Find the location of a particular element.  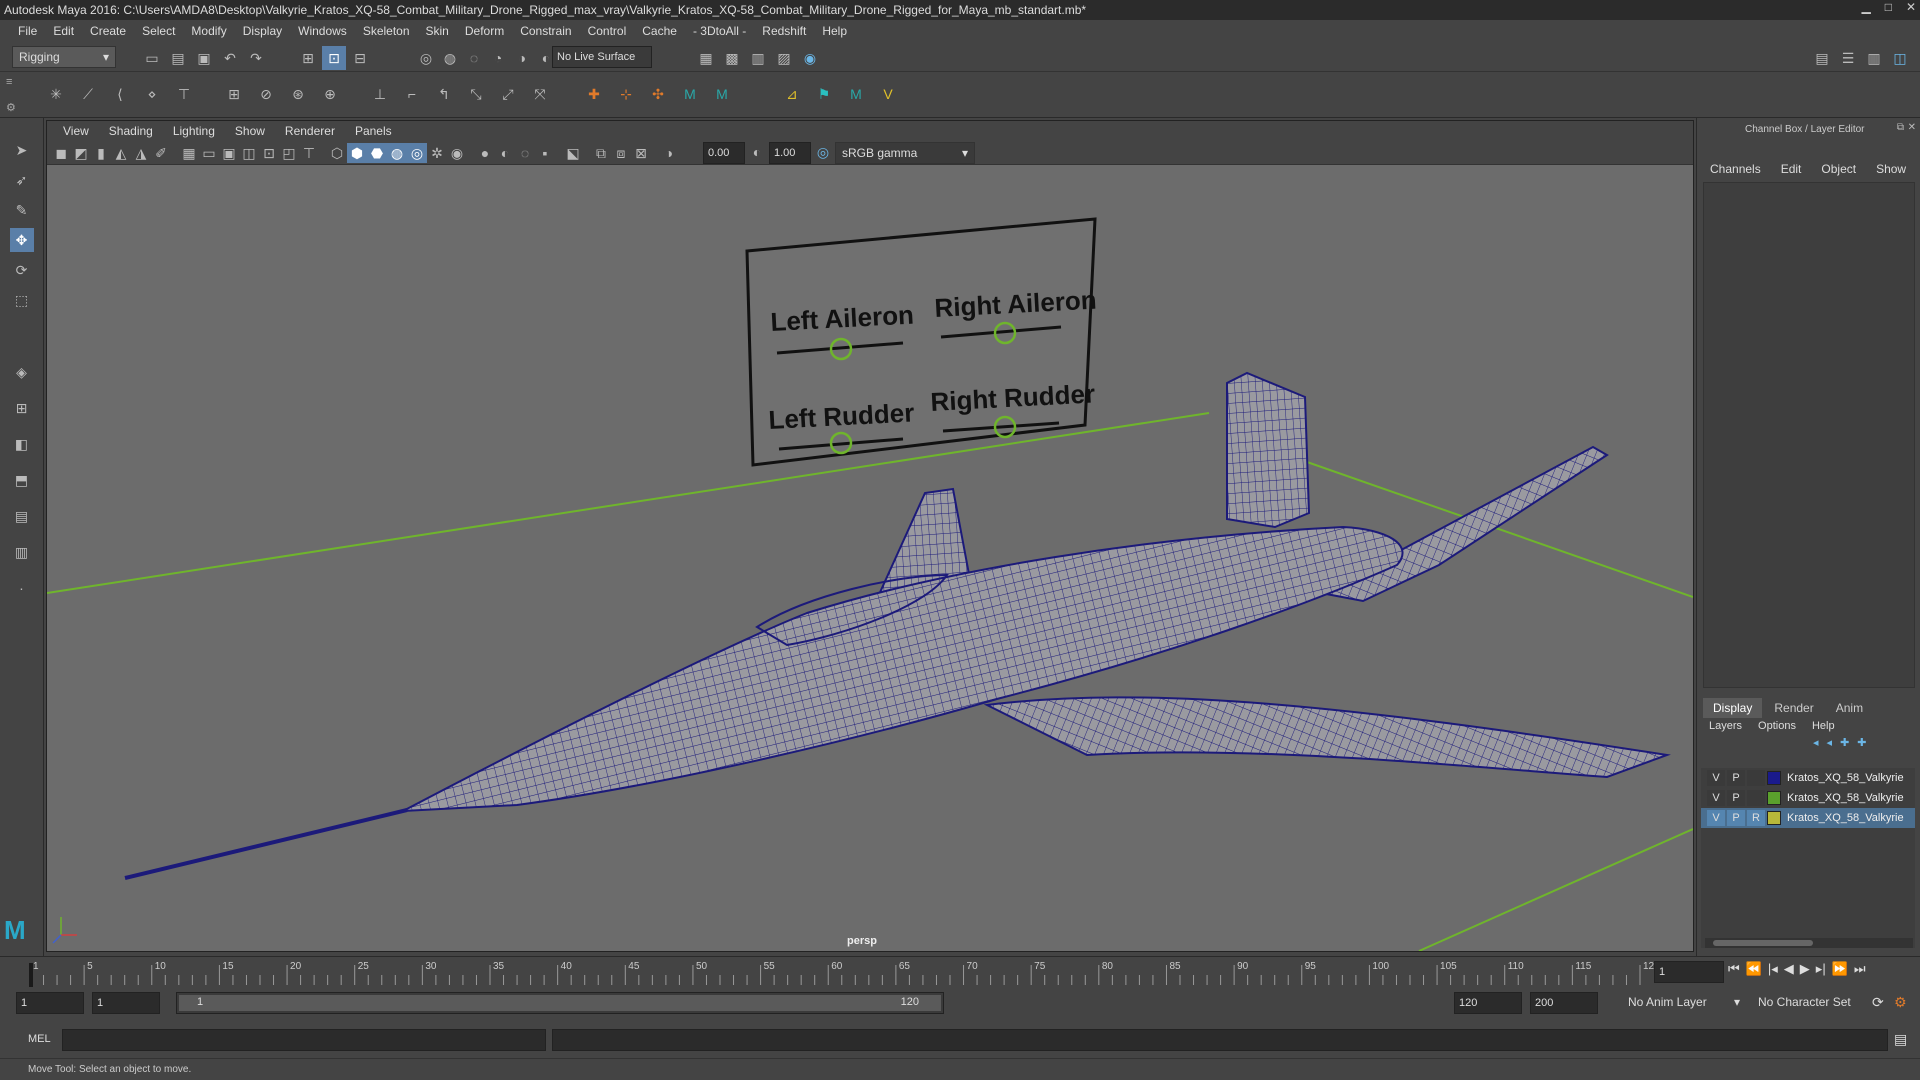

layer-display-type-toggle: R is located at coordinates (1756, 818).